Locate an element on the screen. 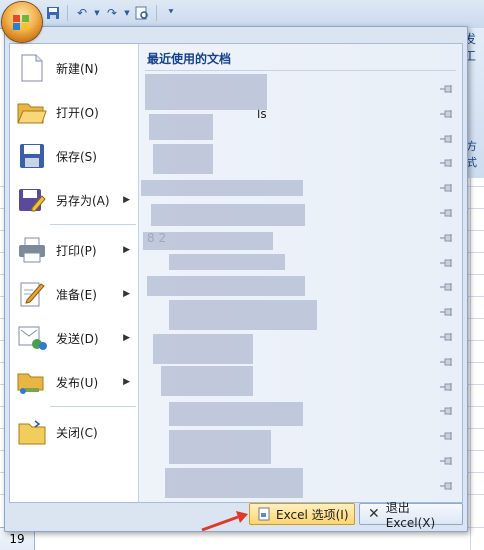 This screenshot has height=550, width=484. menu-item-label: 发送(D) is located at coordinates (77, 338).